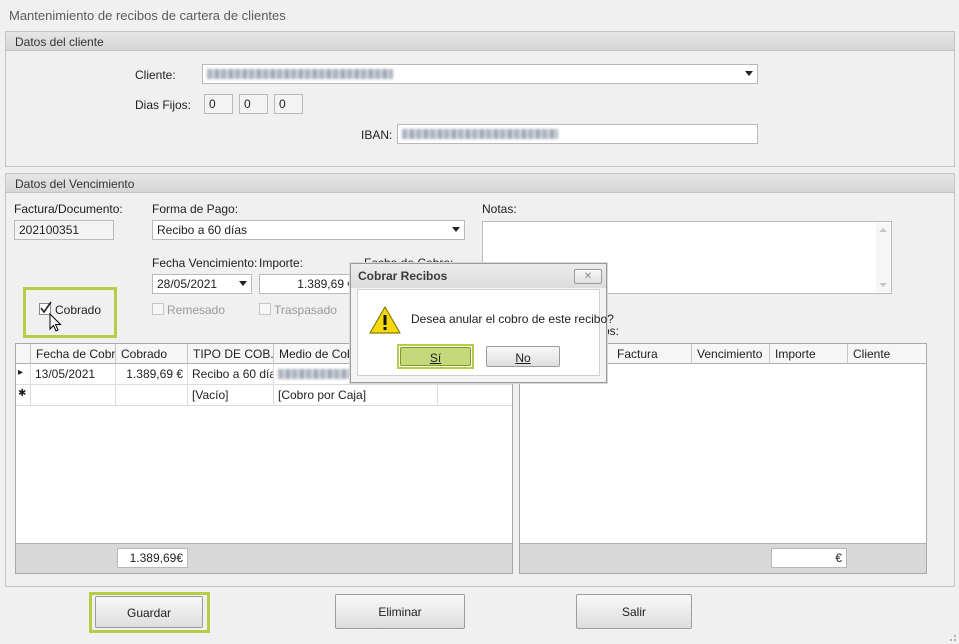 This screenshot has width=959, height=644. Describe the element at coordinates (73, 354) in the screenshot. I see `column-header-fecha-cobro: Fecha de Cobro` at that location.